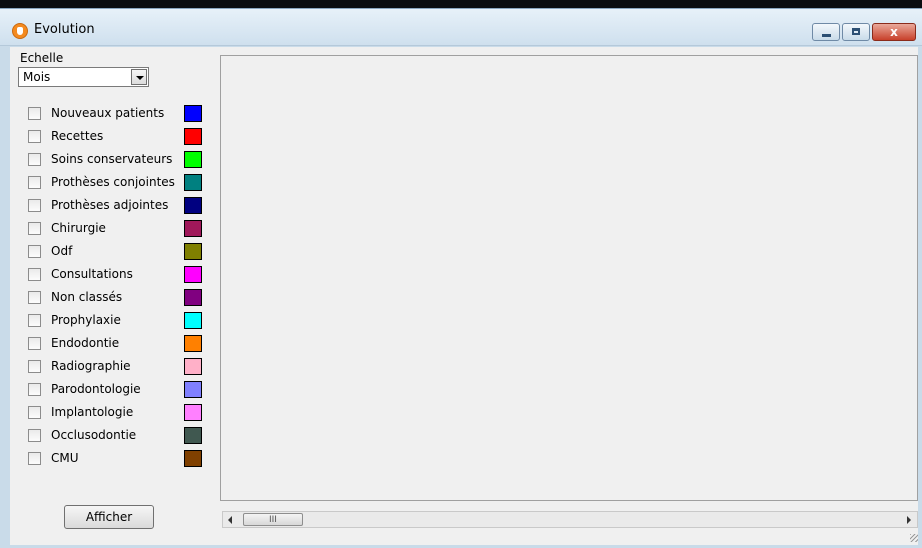 The width and height of the screenshot is (922, 548). I want to click on category-row: Chirurgie, so click(118, 230).